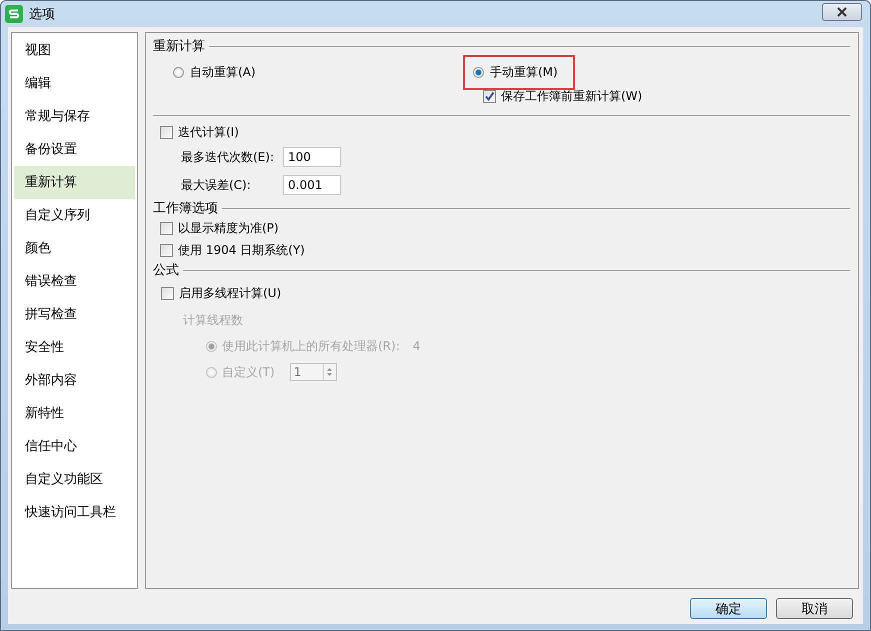 This screenshot has width=871, height=631. I want to click on checkbox-label: 启用多线程计算(U), so click(230, 293).